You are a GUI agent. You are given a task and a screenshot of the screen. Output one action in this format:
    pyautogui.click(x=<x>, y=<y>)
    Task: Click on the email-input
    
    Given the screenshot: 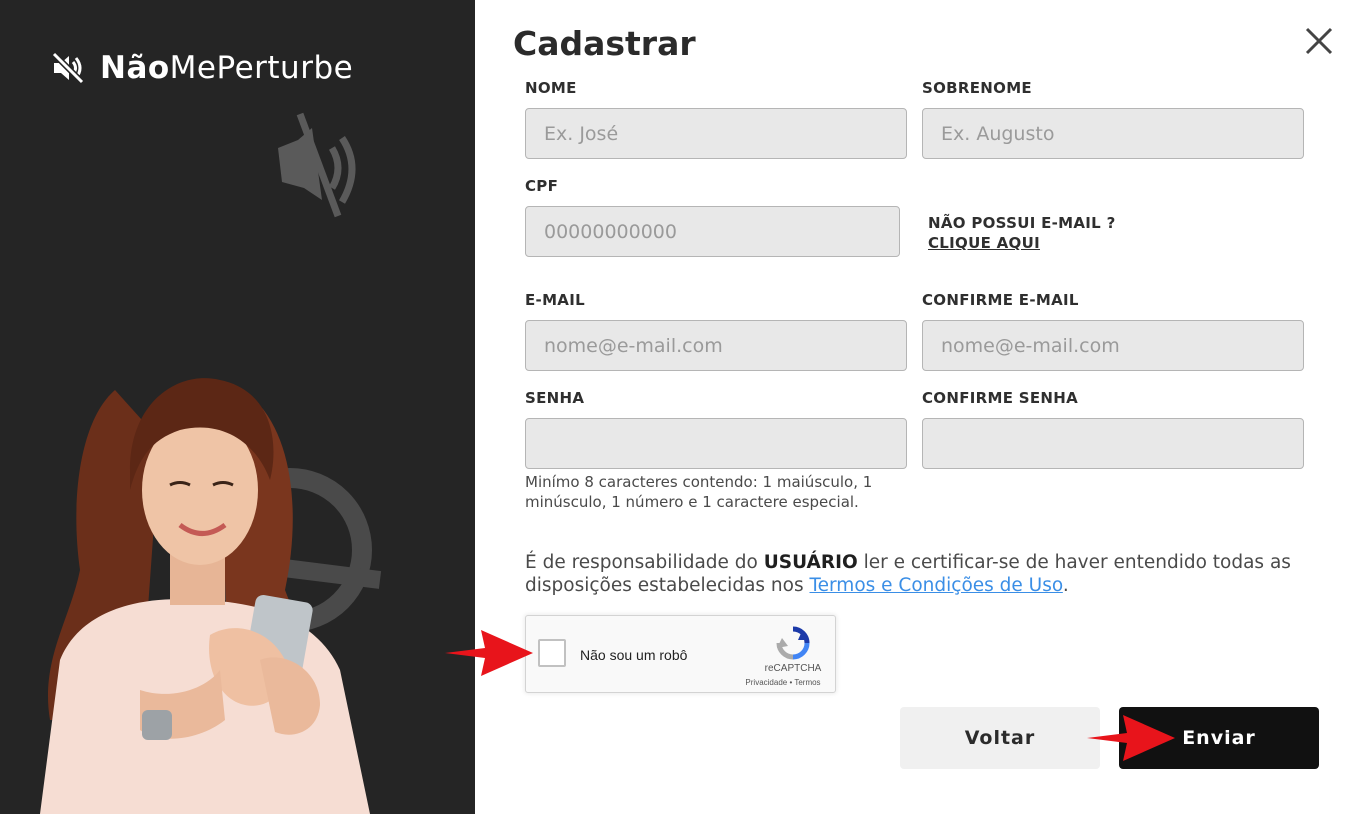 What is the action you would take?
    pyautogui.click(x=716, y=345)
    